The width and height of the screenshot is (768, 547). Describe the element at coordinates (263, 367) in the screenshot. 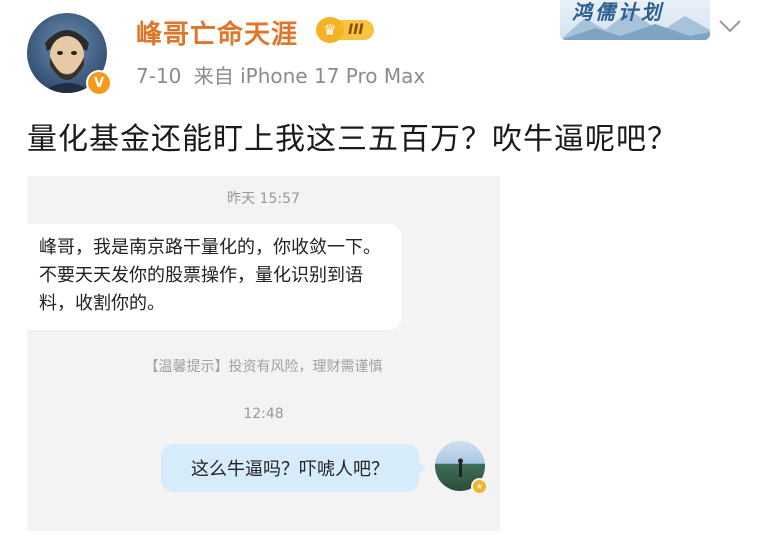

I see `risk-notice: 【温馨提示】投资有风险，理财需谨慎` at that location.